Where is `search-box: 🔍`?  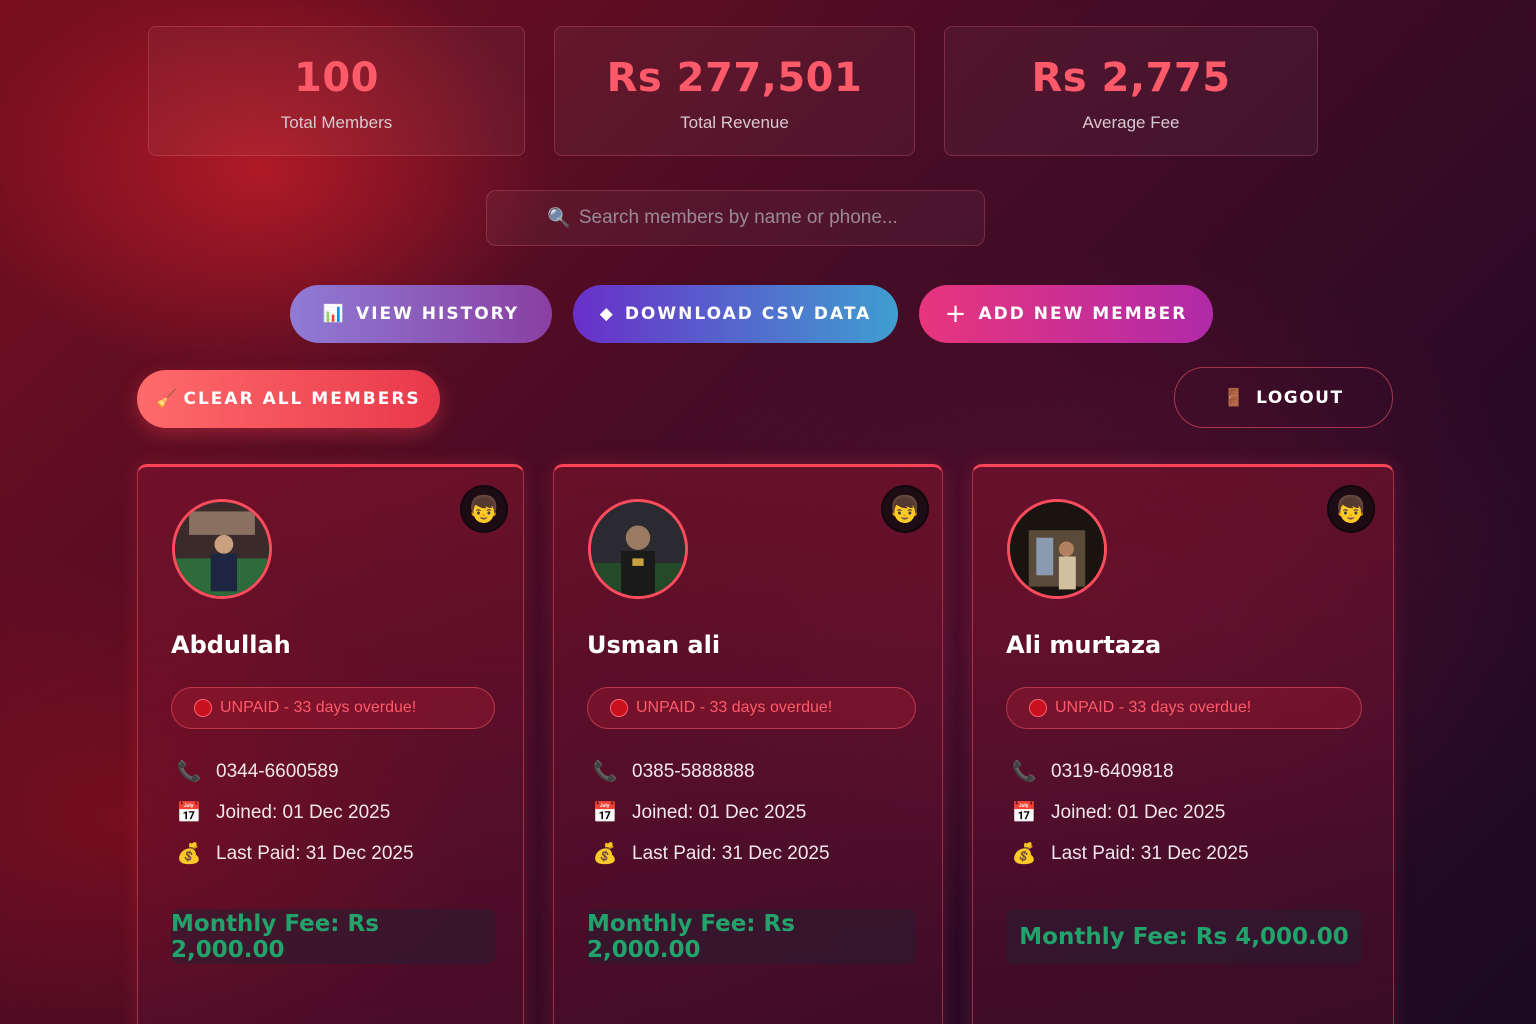
search-box: 🔍 is located at coordinates (735, 218).